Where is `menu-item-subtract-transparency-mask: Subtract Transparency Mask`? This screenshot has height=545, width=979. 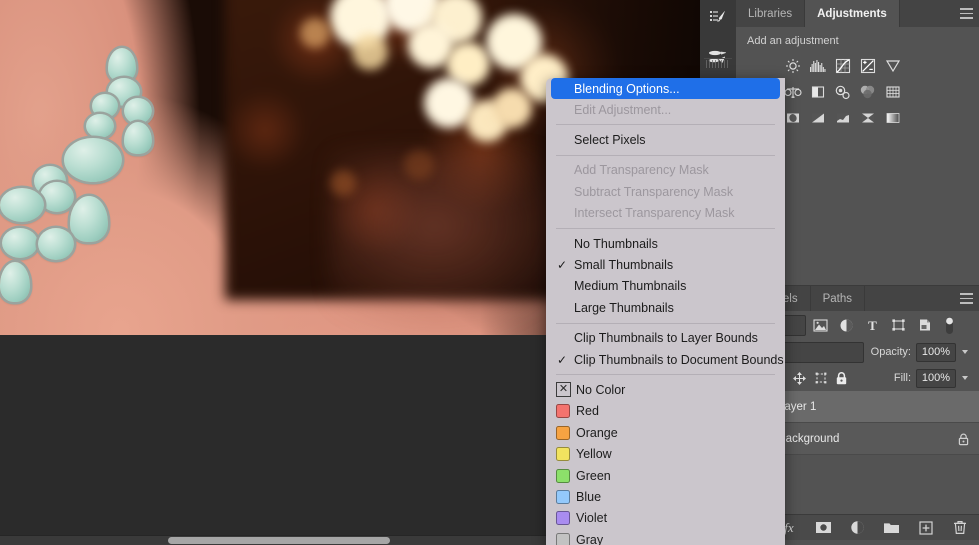
menu-item-subtract-transparency-mask: Subtract Transparency Mask is located at coordinates (654, 191).